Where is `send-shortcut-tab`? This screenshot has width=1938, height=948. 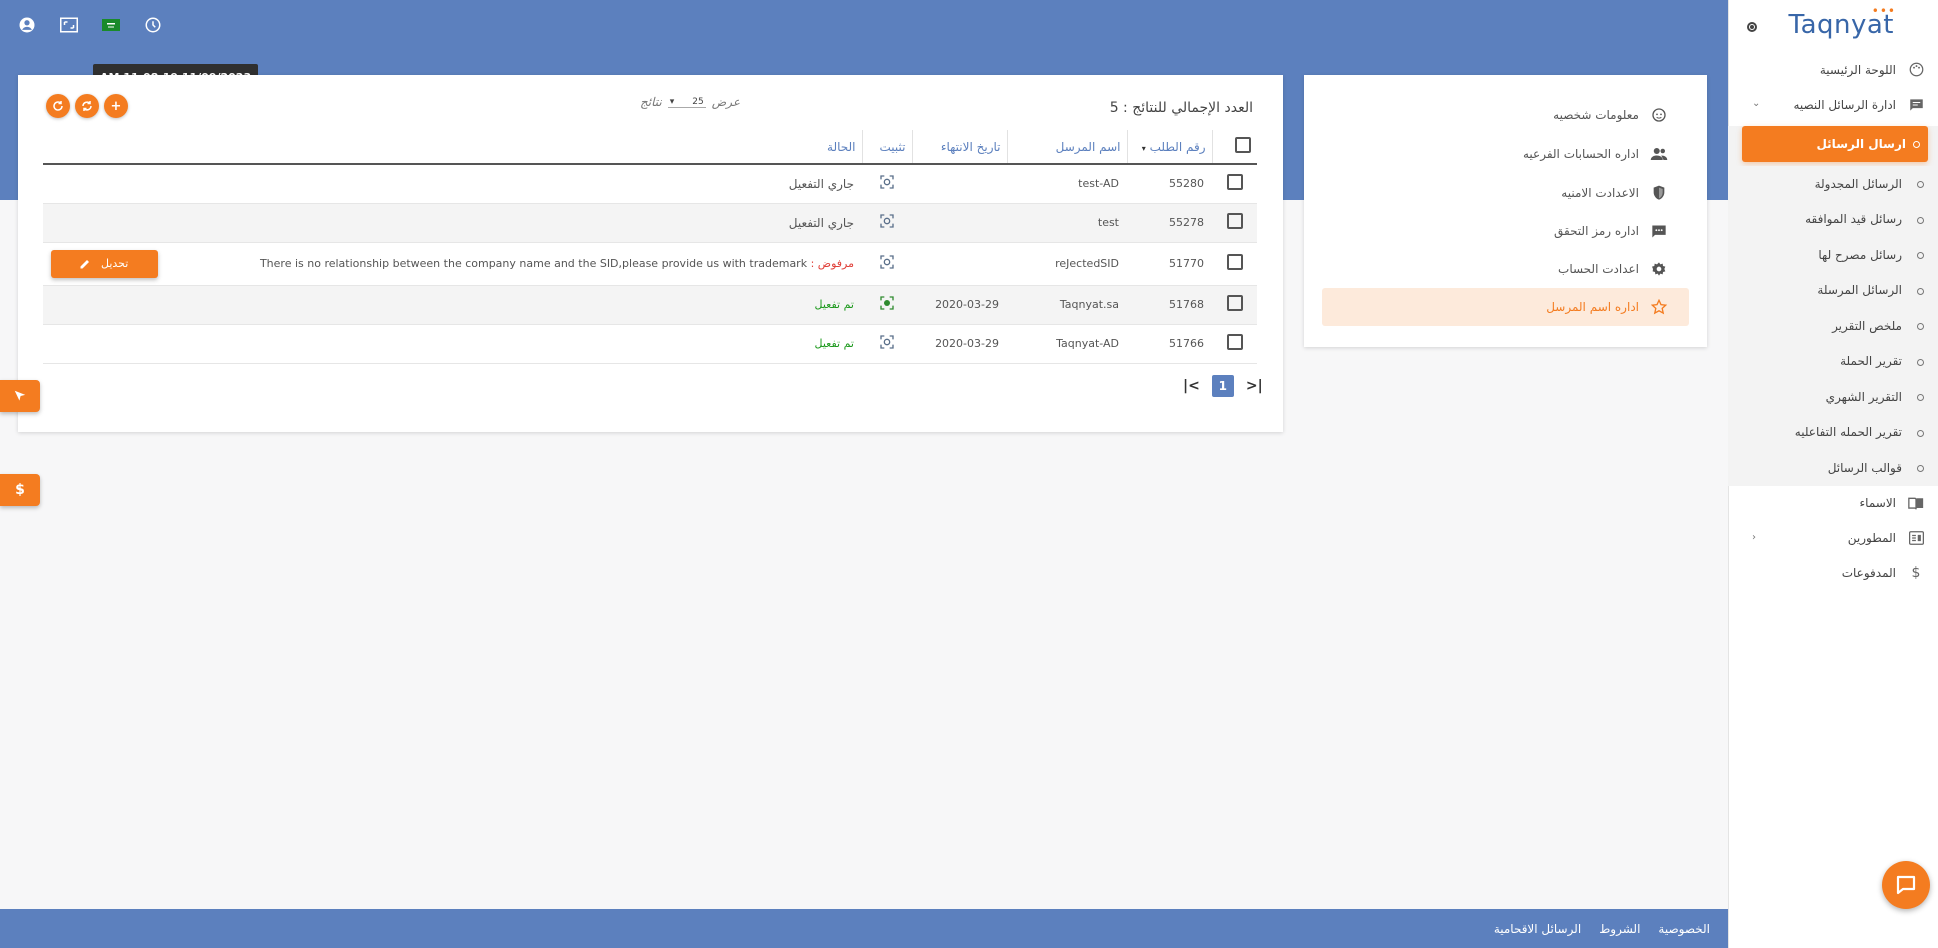 send-shortcut-tab is located at coordinates (20, 396).